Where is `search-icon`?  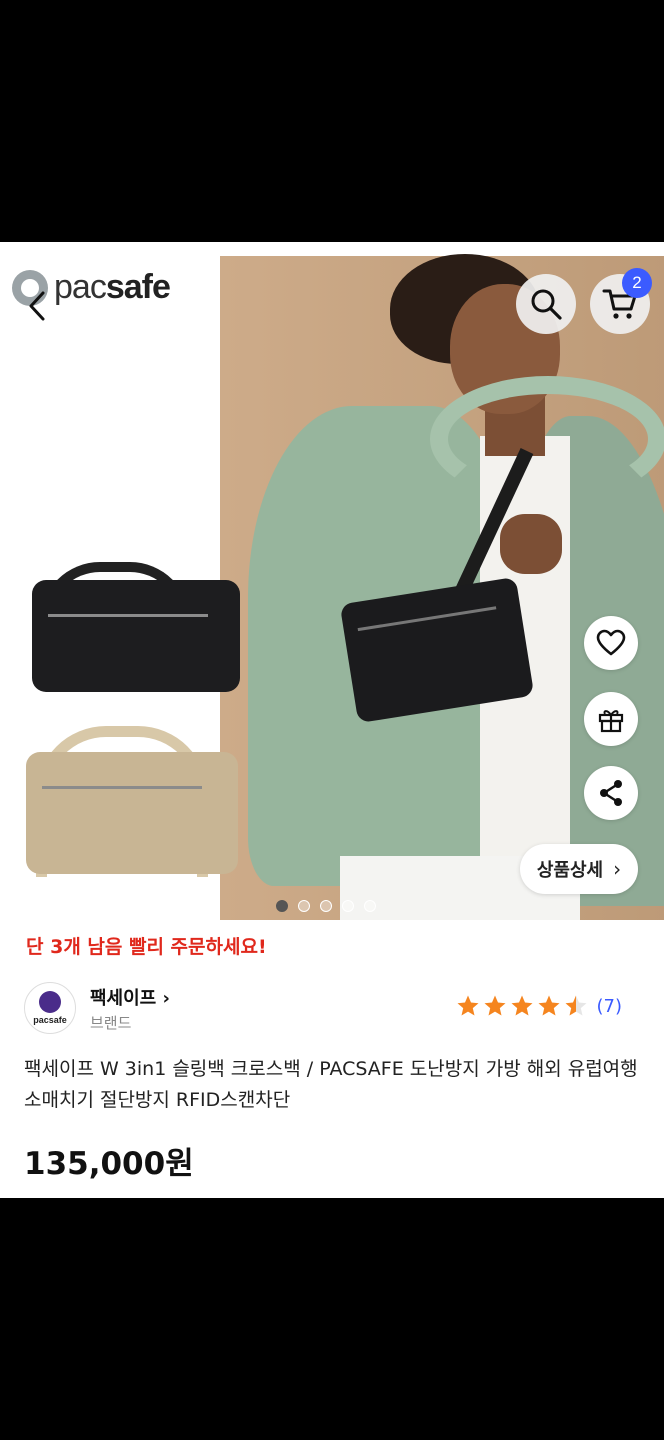
search-icon is located at coordinates (546, 304).